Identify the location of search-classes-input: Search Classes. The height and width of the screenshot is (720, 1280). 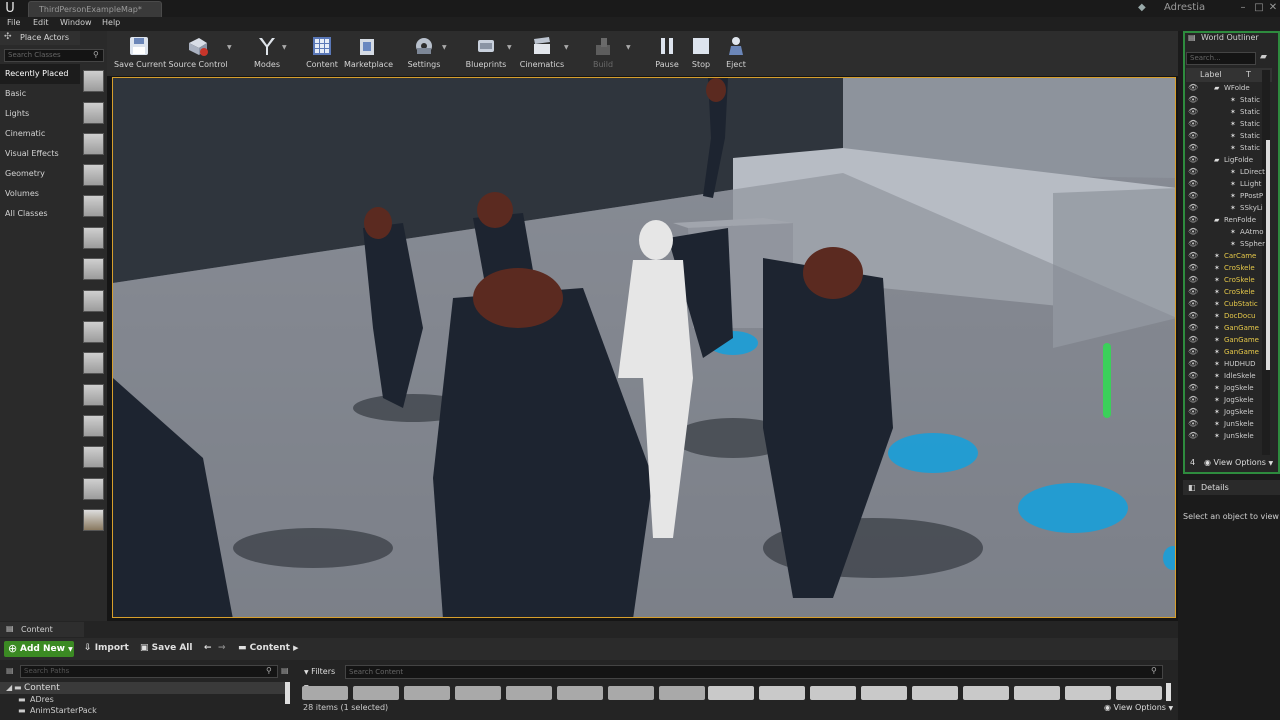
(54, 55).